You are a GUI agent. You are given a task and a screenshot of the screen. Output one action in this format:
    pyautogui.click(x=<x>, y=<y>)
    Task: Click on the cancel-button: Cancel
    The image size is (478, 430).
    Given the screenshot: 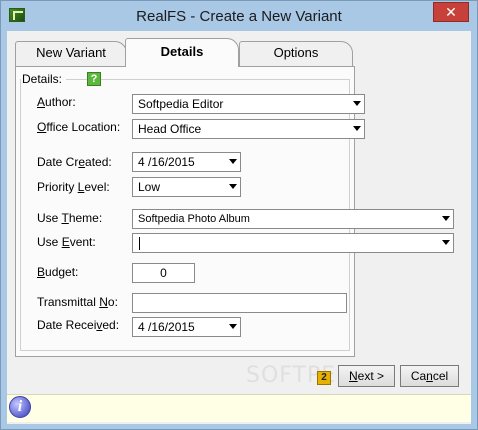 What is the action you would take?
    pyautogui.click(x=429, y=376)
    